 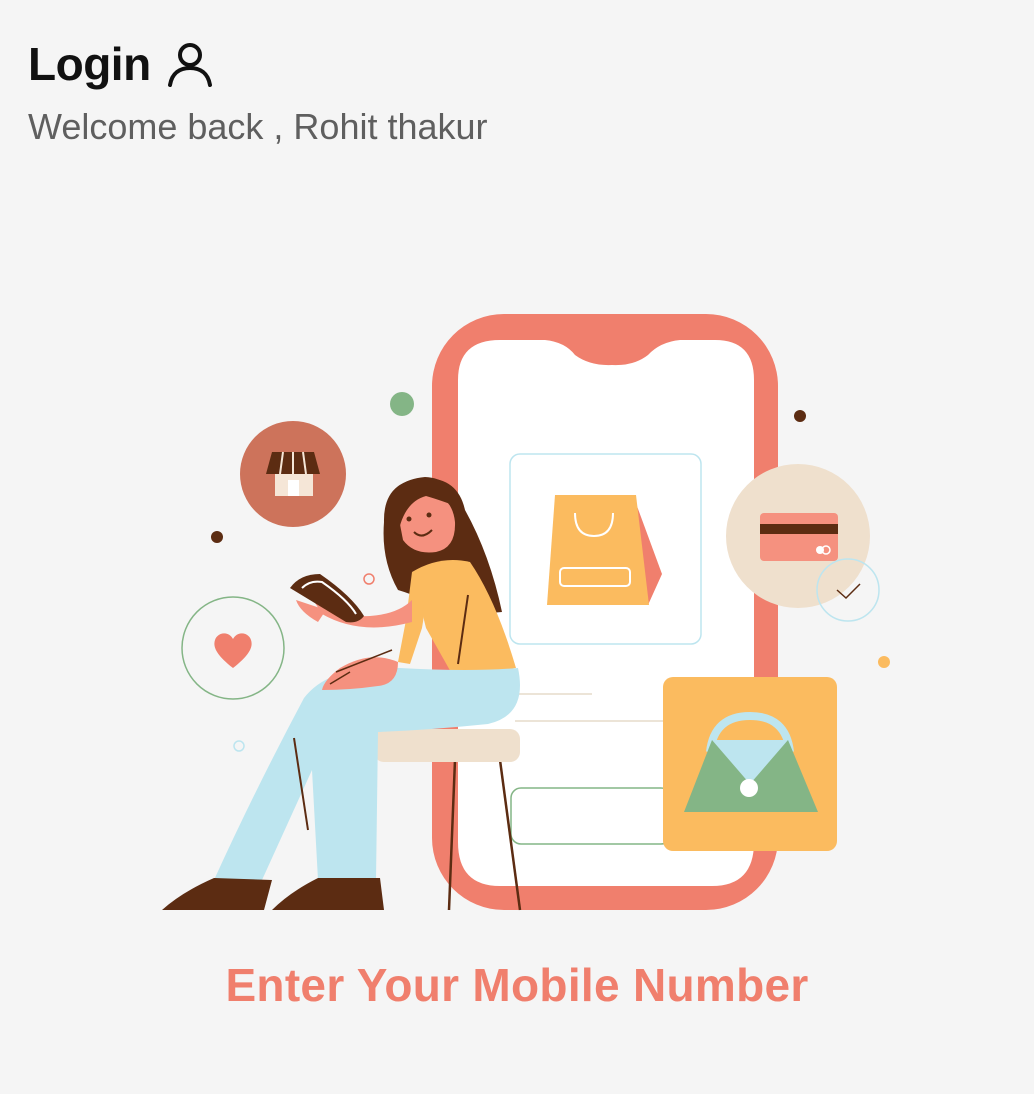 I want to click on enter-mobile-number-link: Enter Your Mobile Number, so click(x=517, y=985).